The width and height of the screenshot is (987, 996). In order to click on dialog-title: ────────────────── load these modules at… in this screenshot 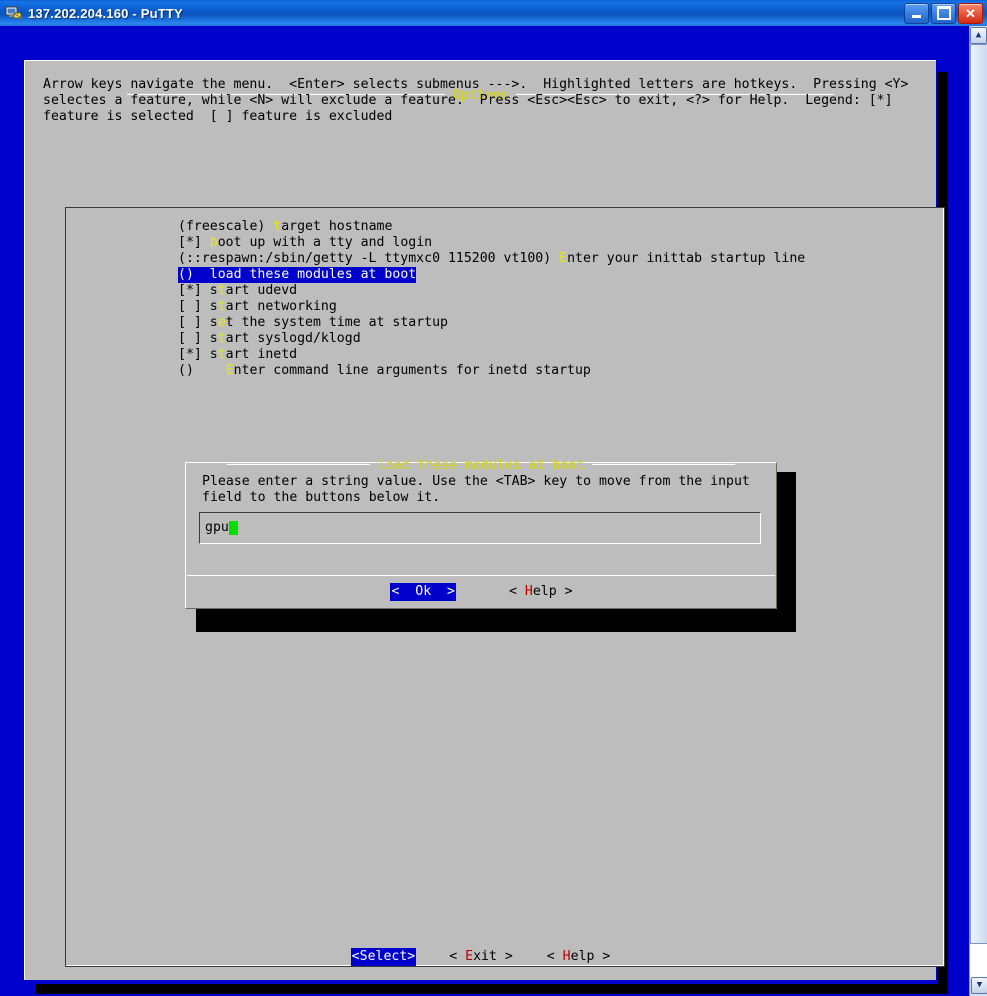, I will do `click(481, 466)`.